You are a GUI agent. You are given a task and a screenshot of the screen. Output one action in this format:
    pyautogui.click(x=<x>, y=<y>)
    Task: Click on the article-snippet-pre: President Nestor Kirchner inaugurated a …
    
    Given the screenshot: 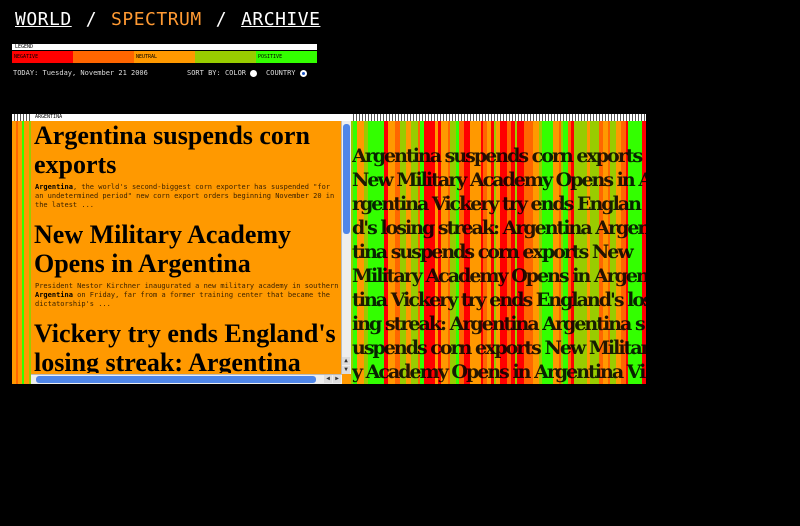 What is the action you would take?
    pyautogui.click(x=187, y=286)
    